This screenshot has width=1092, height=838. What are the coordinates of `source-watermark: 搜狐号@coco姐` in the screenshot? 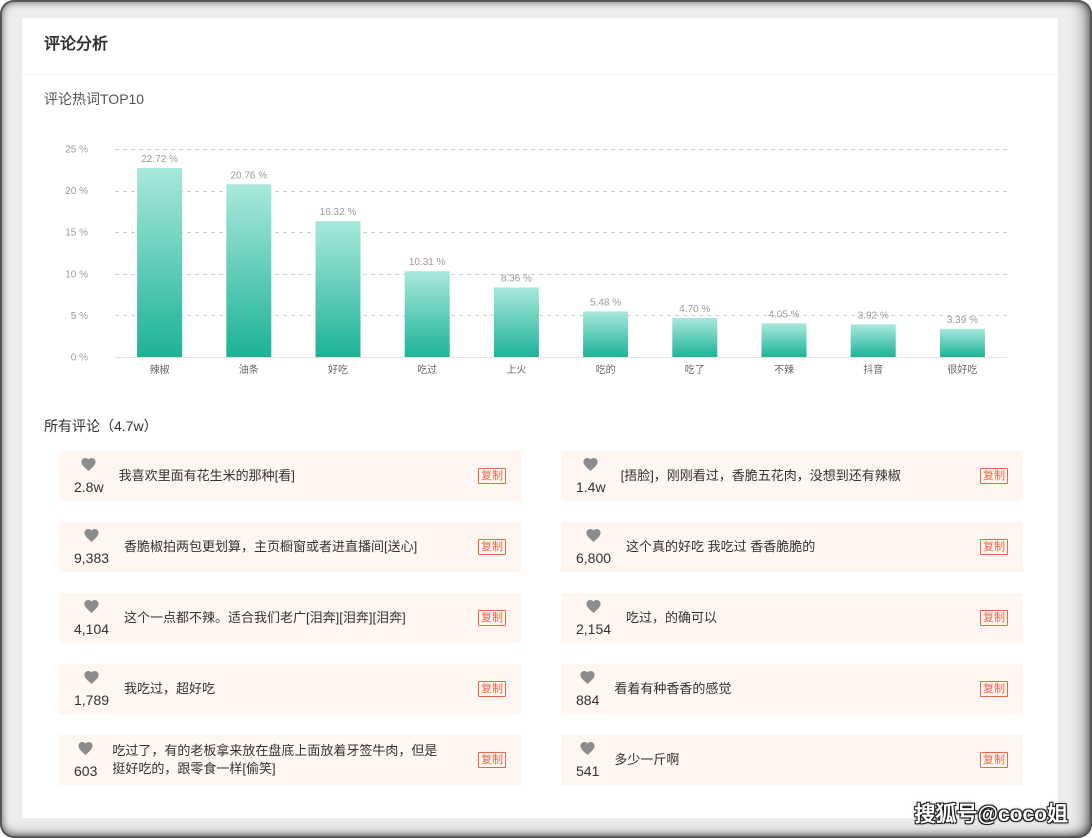 It's located at (991, 814).